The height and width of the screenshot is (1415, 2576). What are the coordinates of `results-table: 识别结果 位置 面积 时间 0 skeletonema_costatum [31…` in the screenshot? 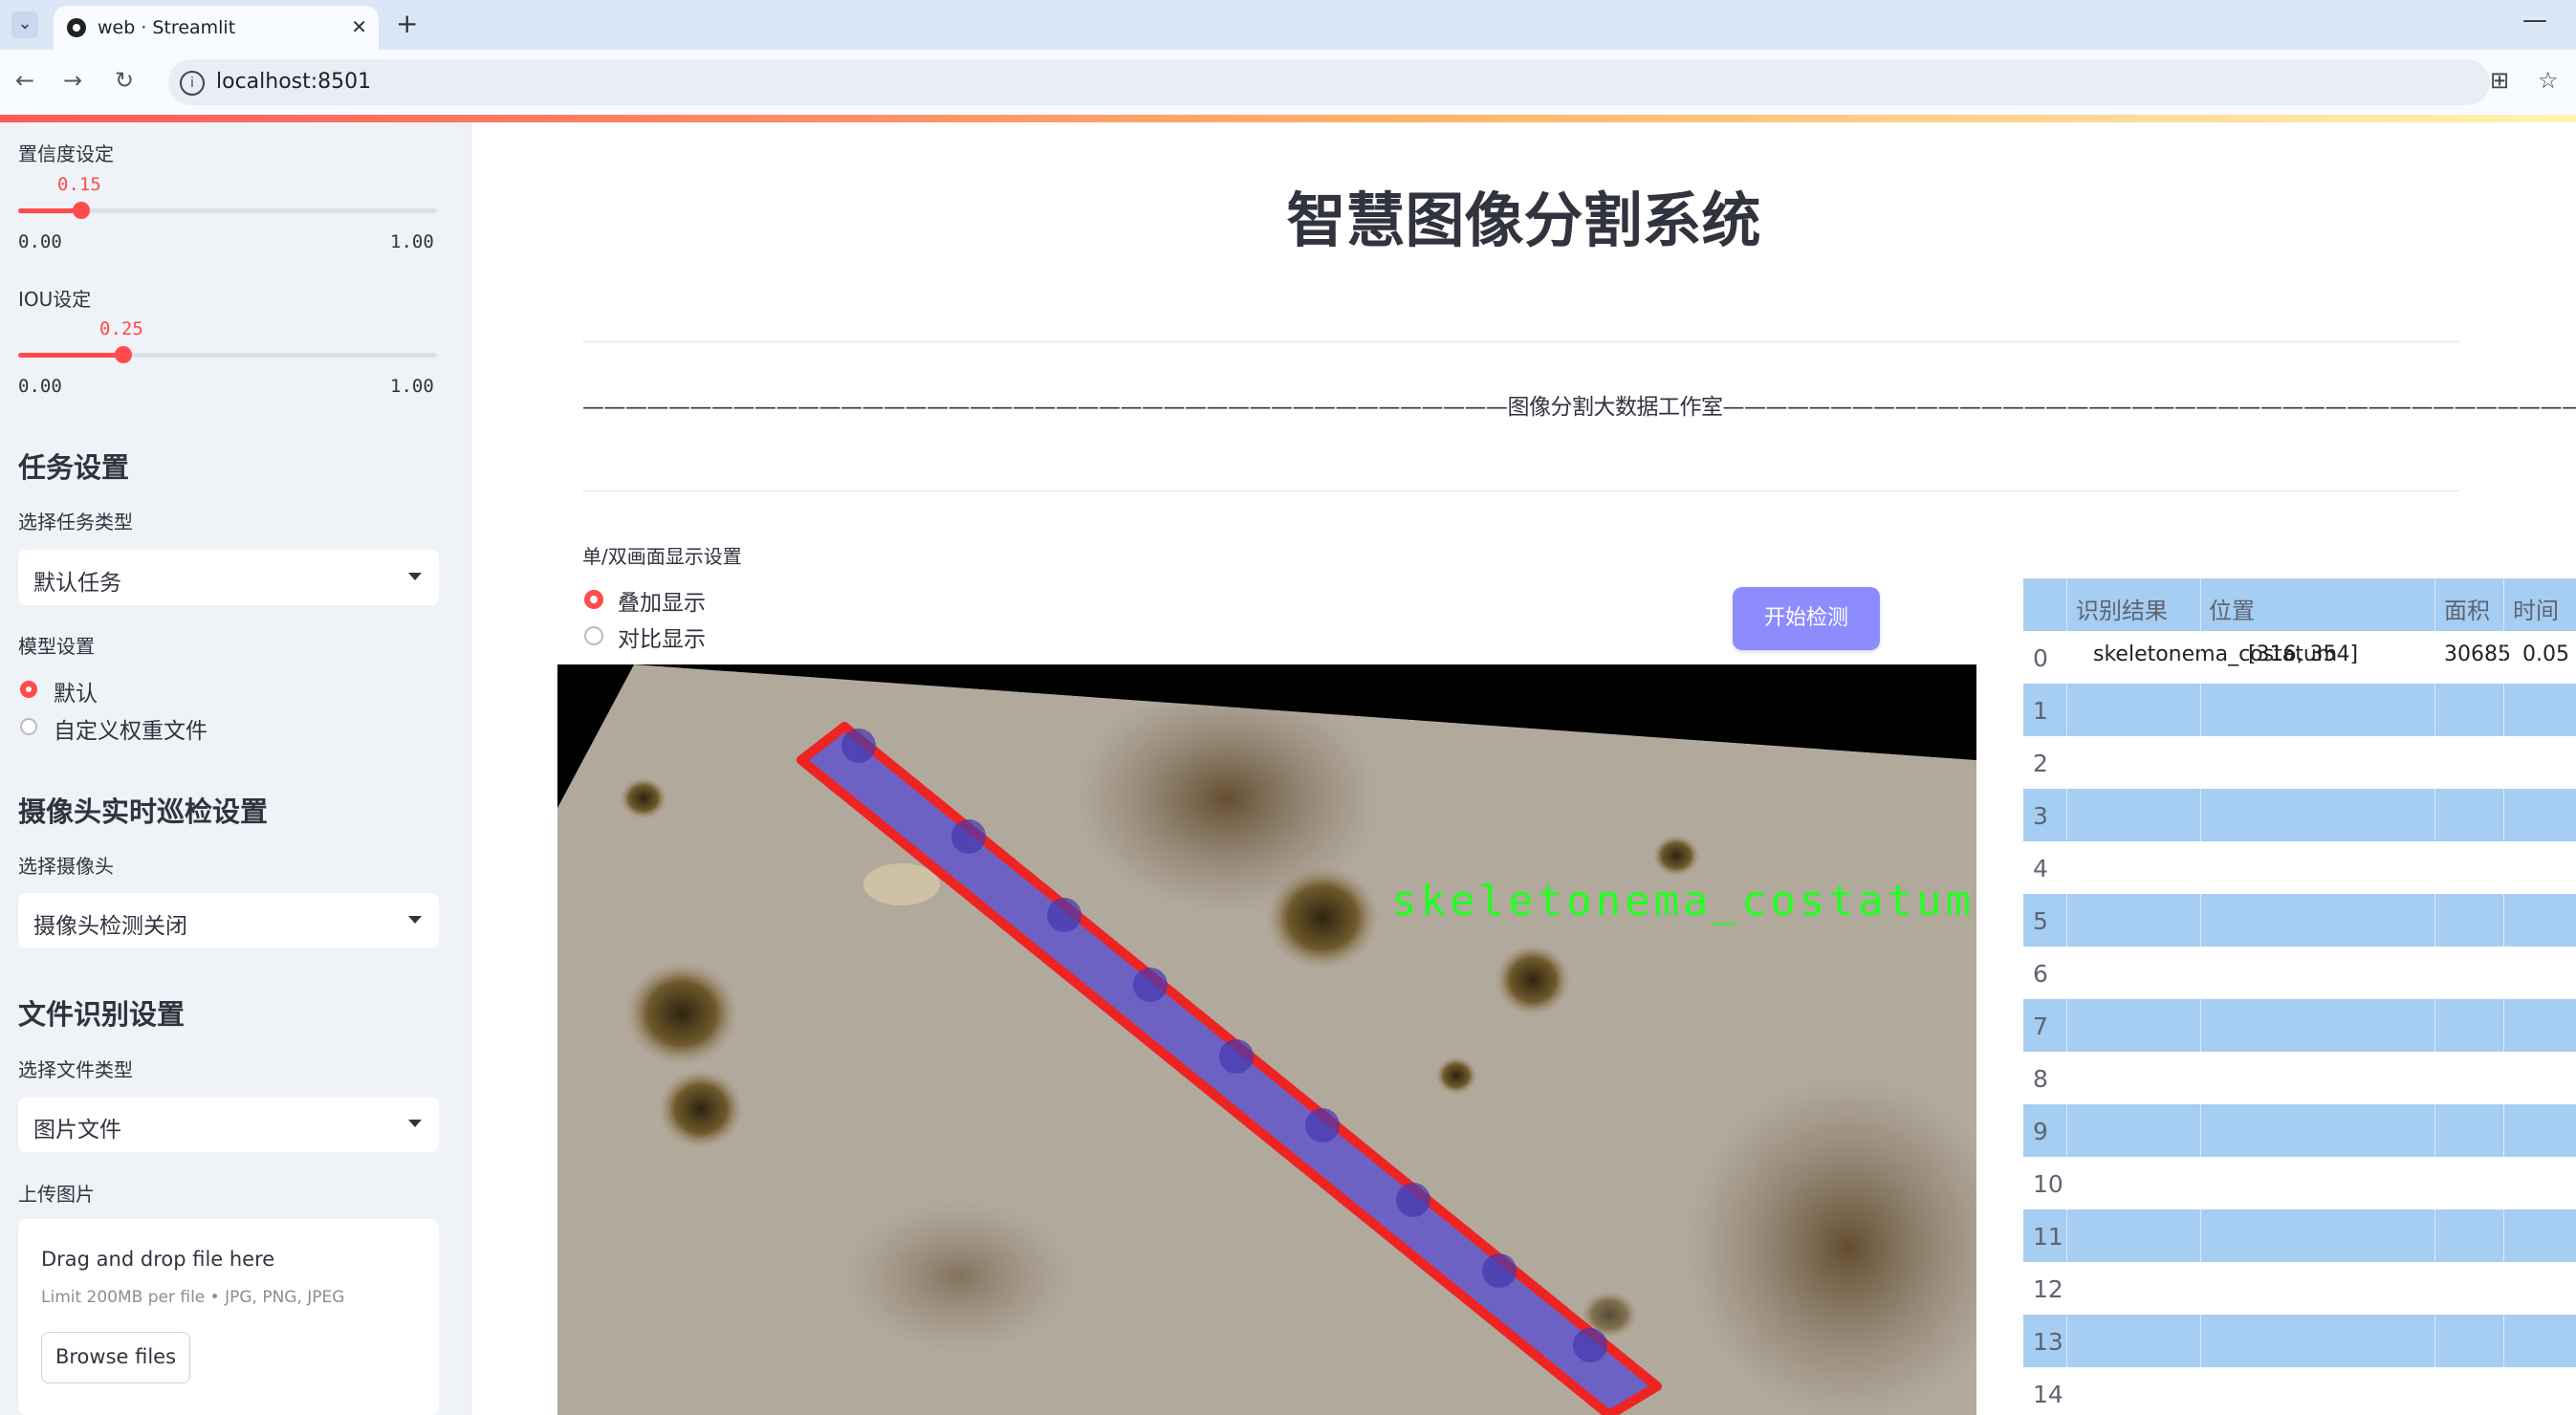 It's located at (2299, 997).